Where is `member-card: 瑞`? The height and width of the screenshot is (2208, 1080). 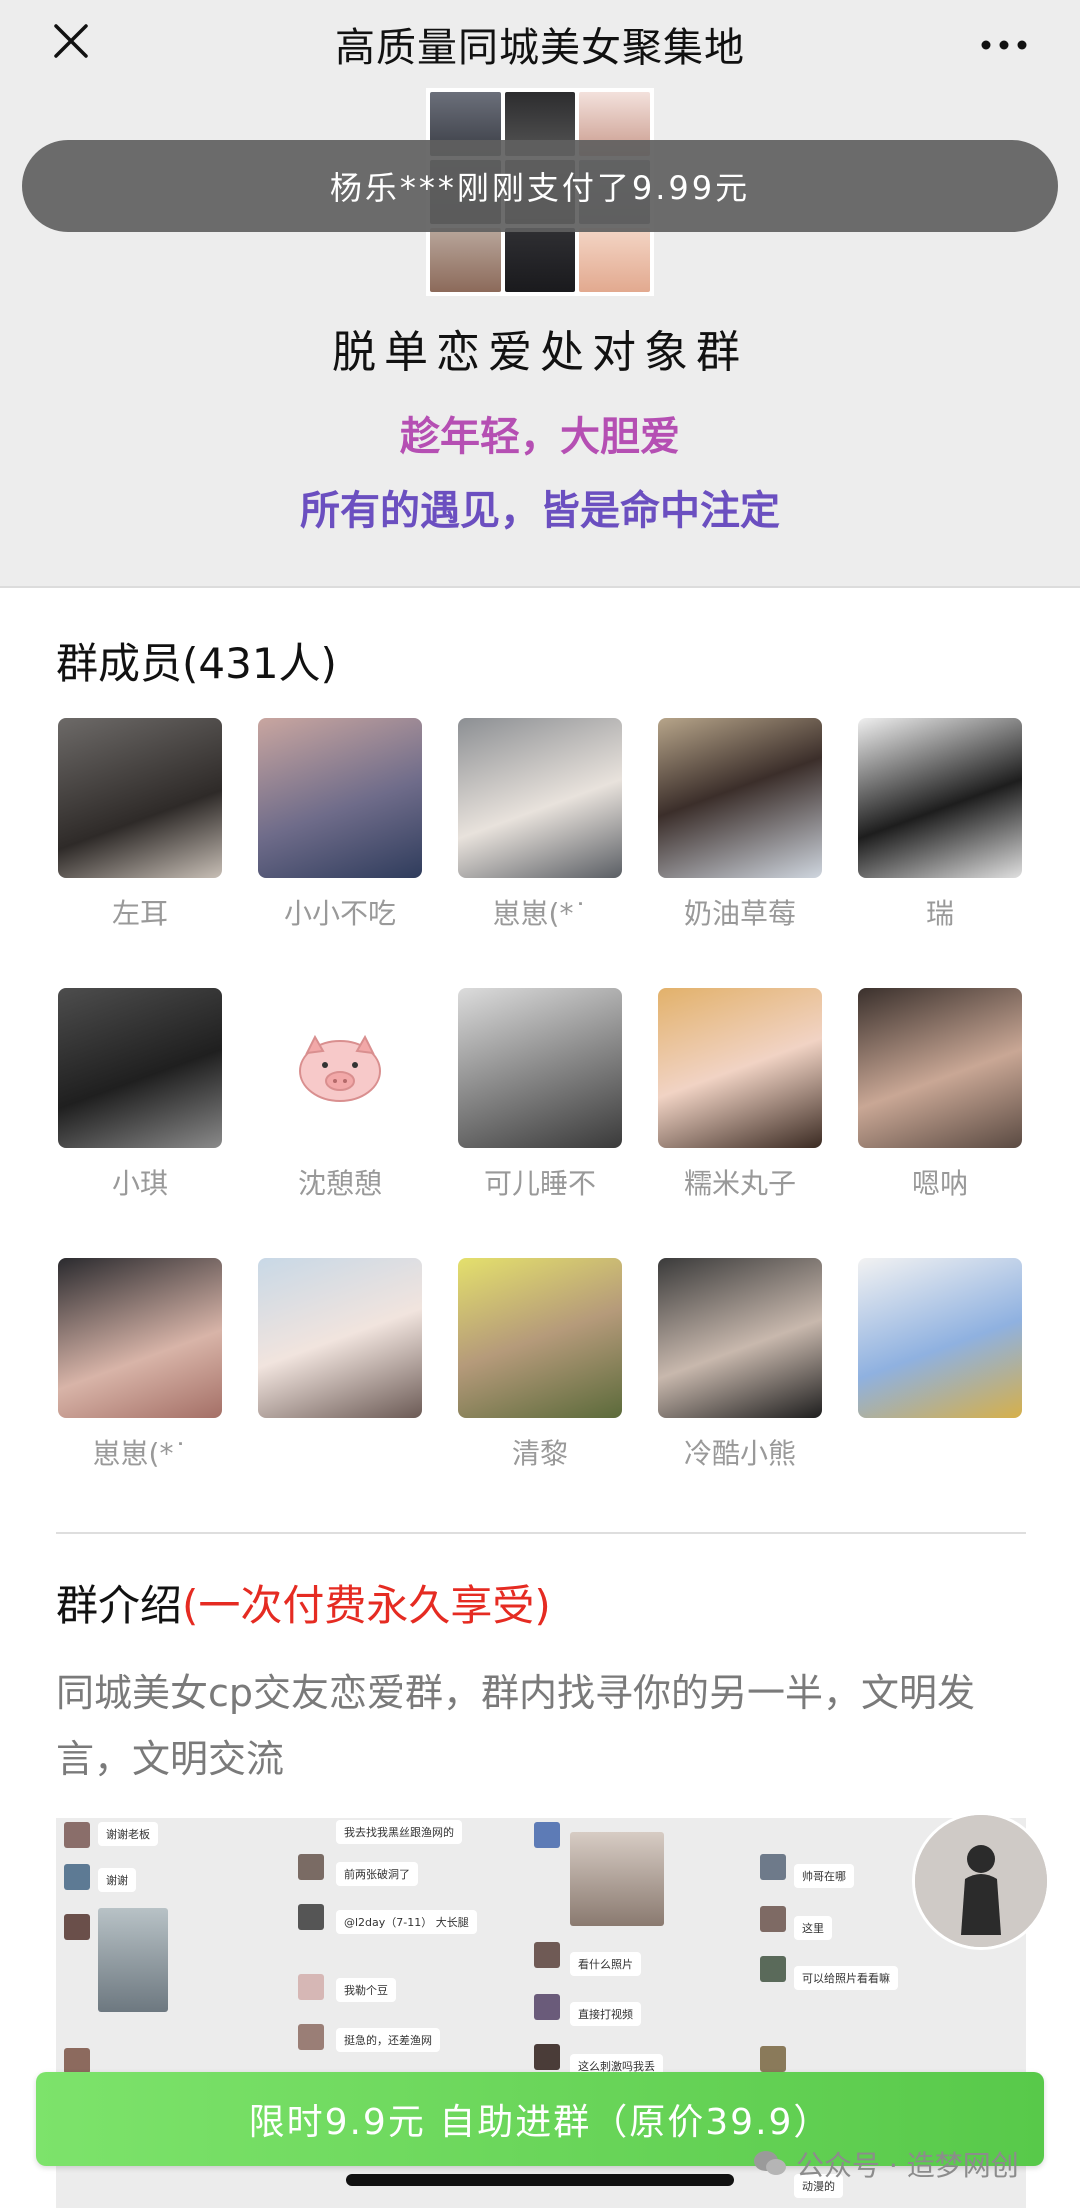
member-card: 瑞 is located at coordinates (940, 824).